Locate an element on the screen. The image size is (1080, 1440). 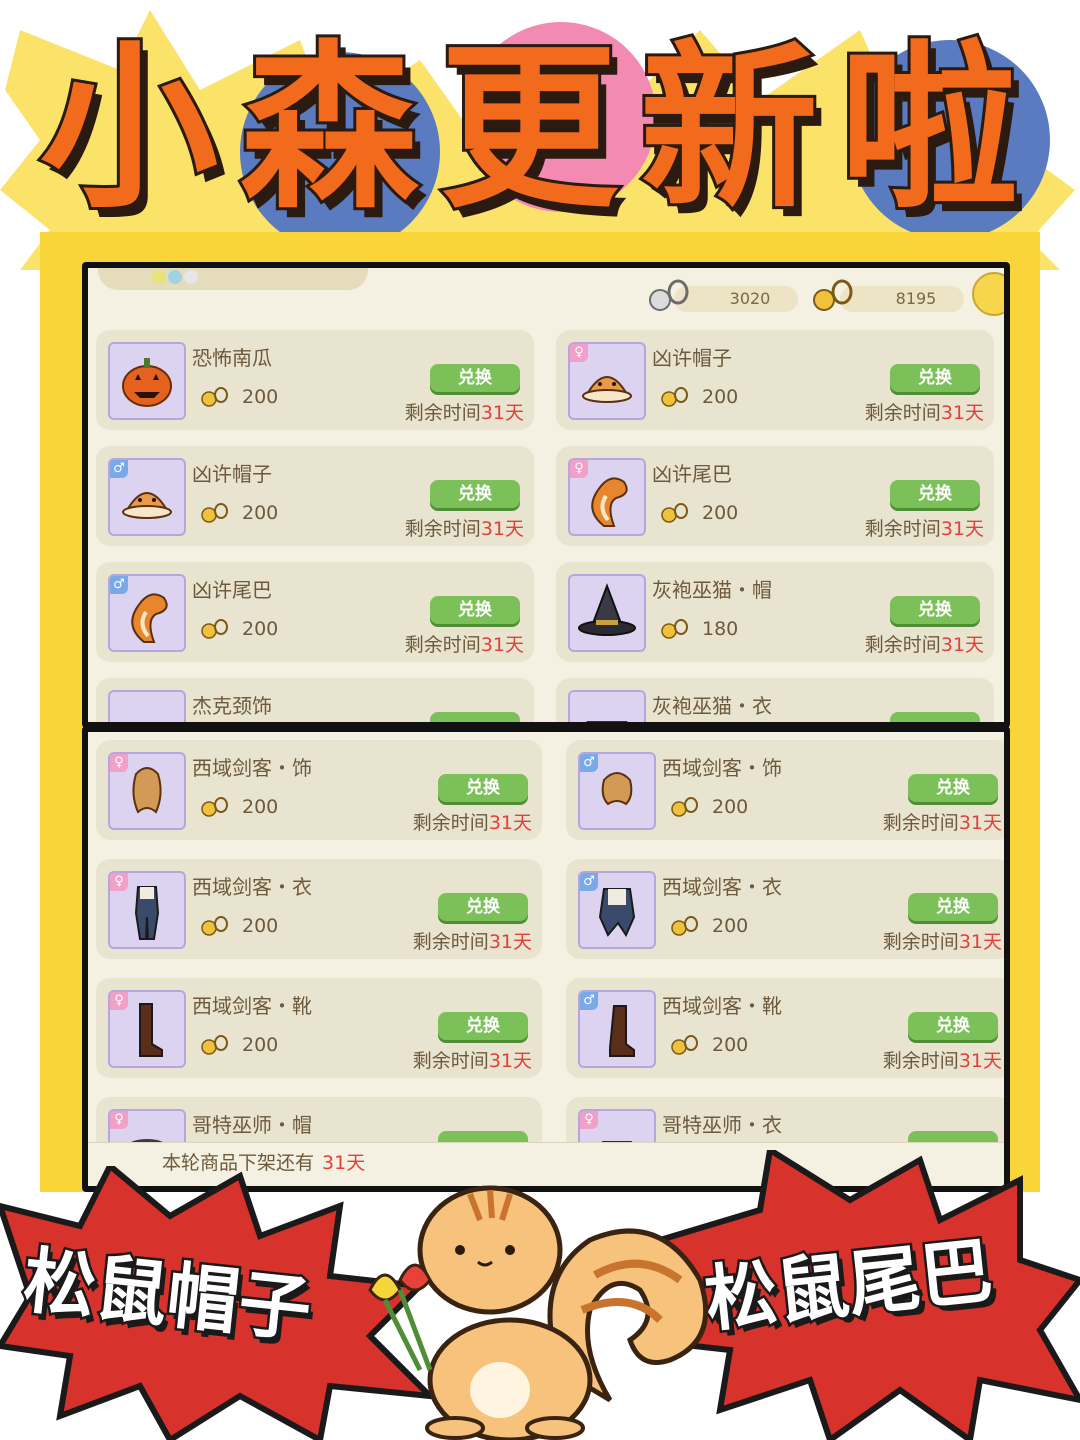
neck-ornament-icon is located at coordinates (147, 710).